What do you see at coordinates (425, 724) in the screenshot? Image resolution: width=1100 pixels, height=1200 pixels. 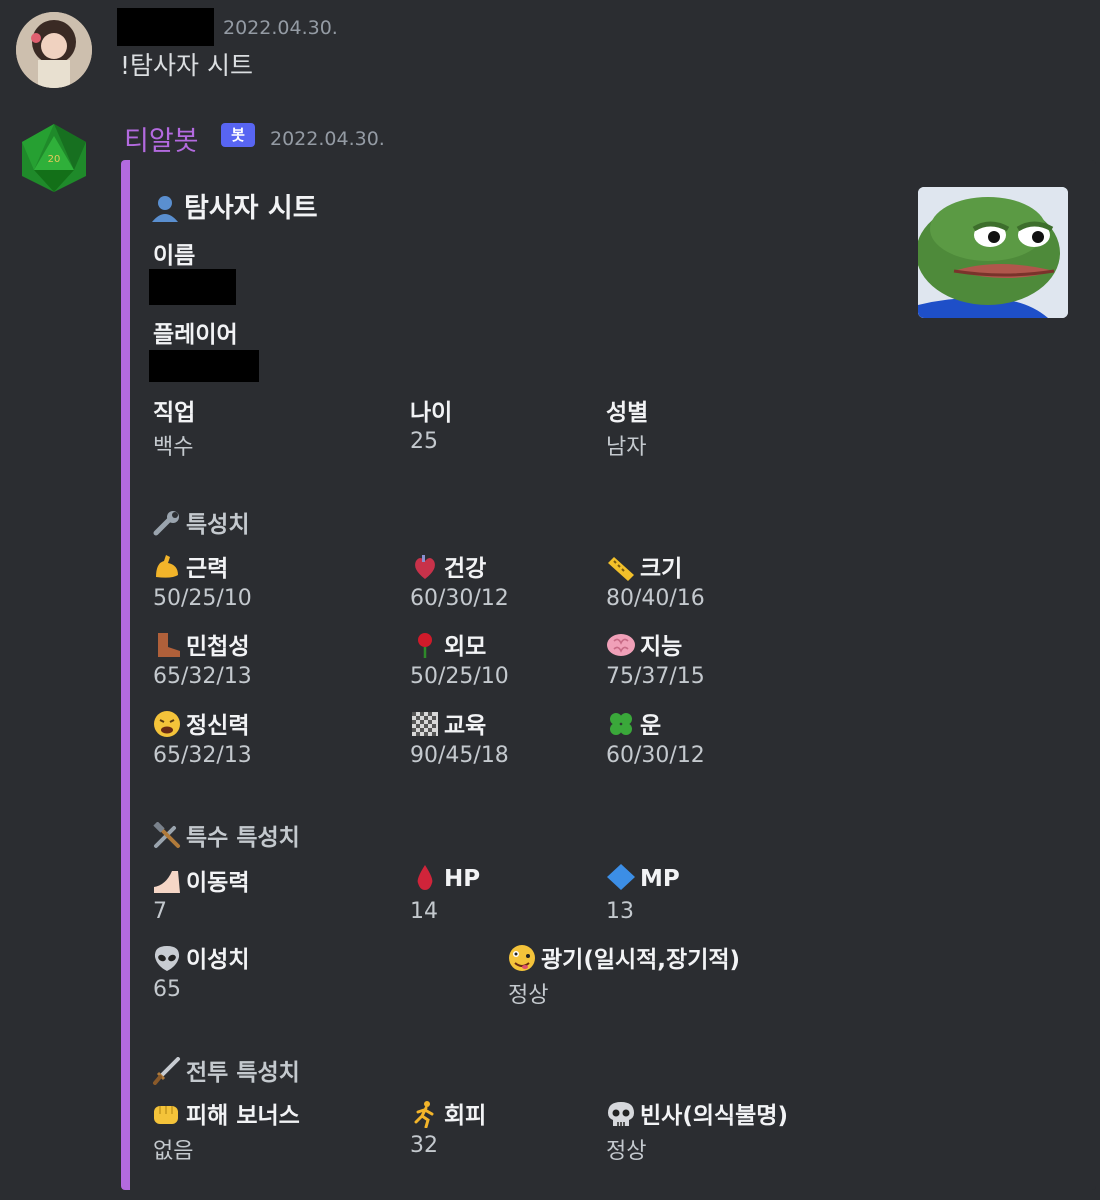 I see `checkerboard-icon` at bounding box center [425, 724].